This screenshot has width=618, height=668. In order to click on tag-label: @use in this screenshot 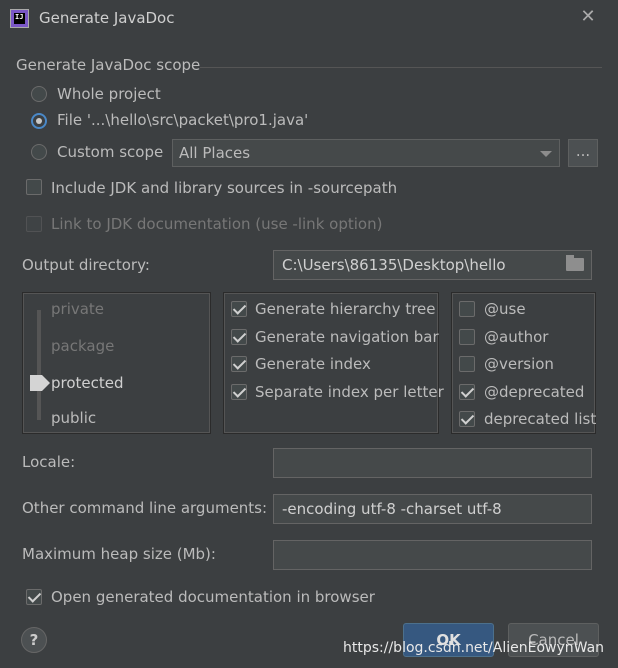, I will do `click(505, 309)`.